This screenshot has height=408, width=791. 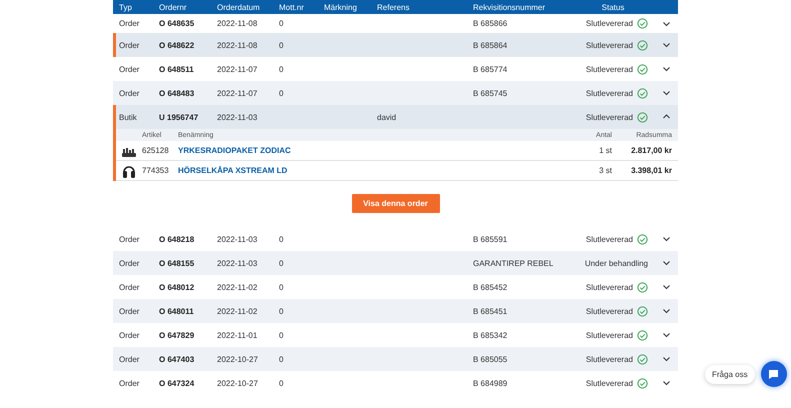 I want to click on column-header: Orderdatum, so click(x=238, y=7).